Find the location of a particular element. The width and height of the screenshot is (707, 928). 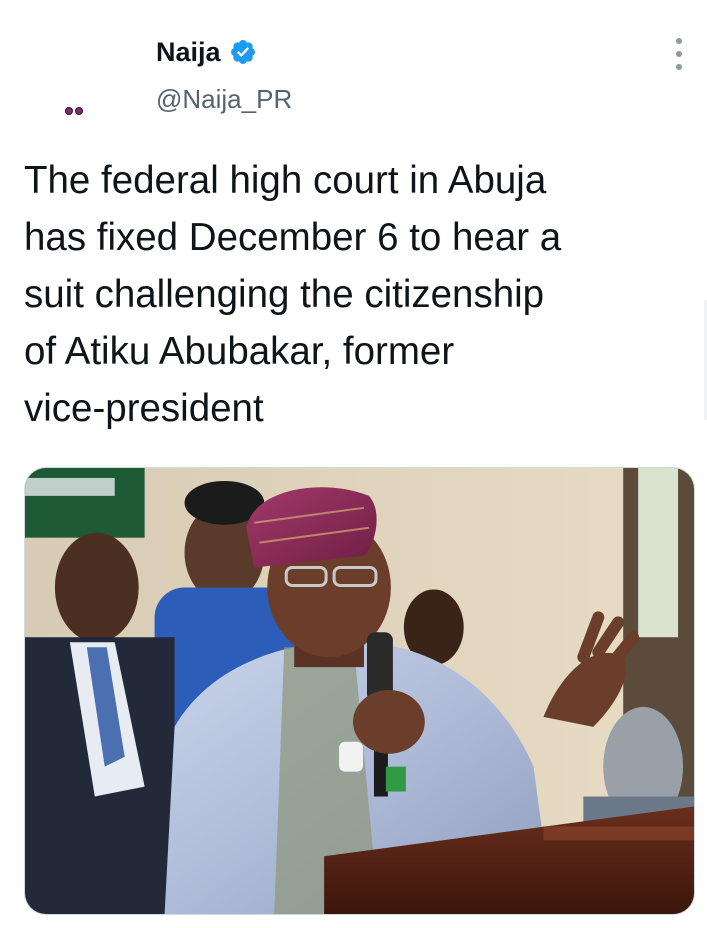

avatar-icon is located at coordinates (75, 111).